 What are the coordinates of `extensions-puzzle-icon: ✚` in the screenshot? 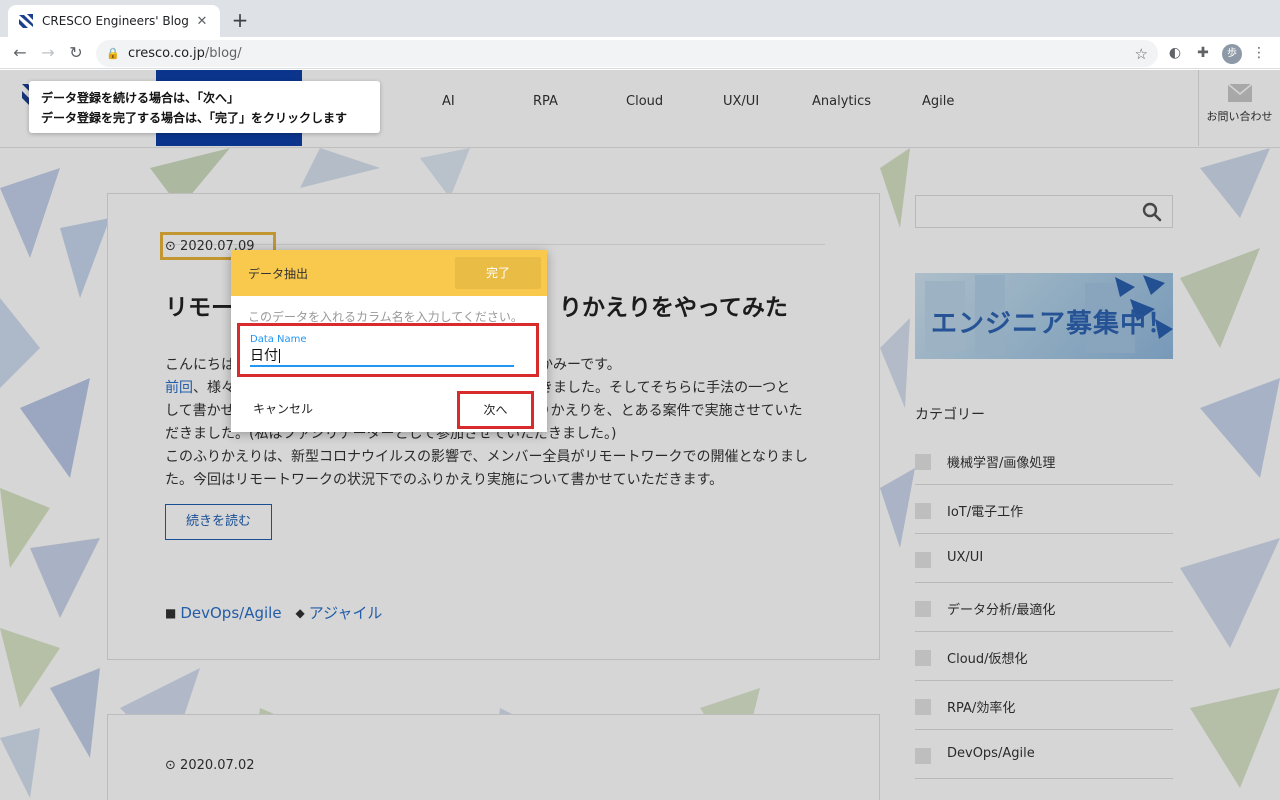 It's located at (1203, 53).